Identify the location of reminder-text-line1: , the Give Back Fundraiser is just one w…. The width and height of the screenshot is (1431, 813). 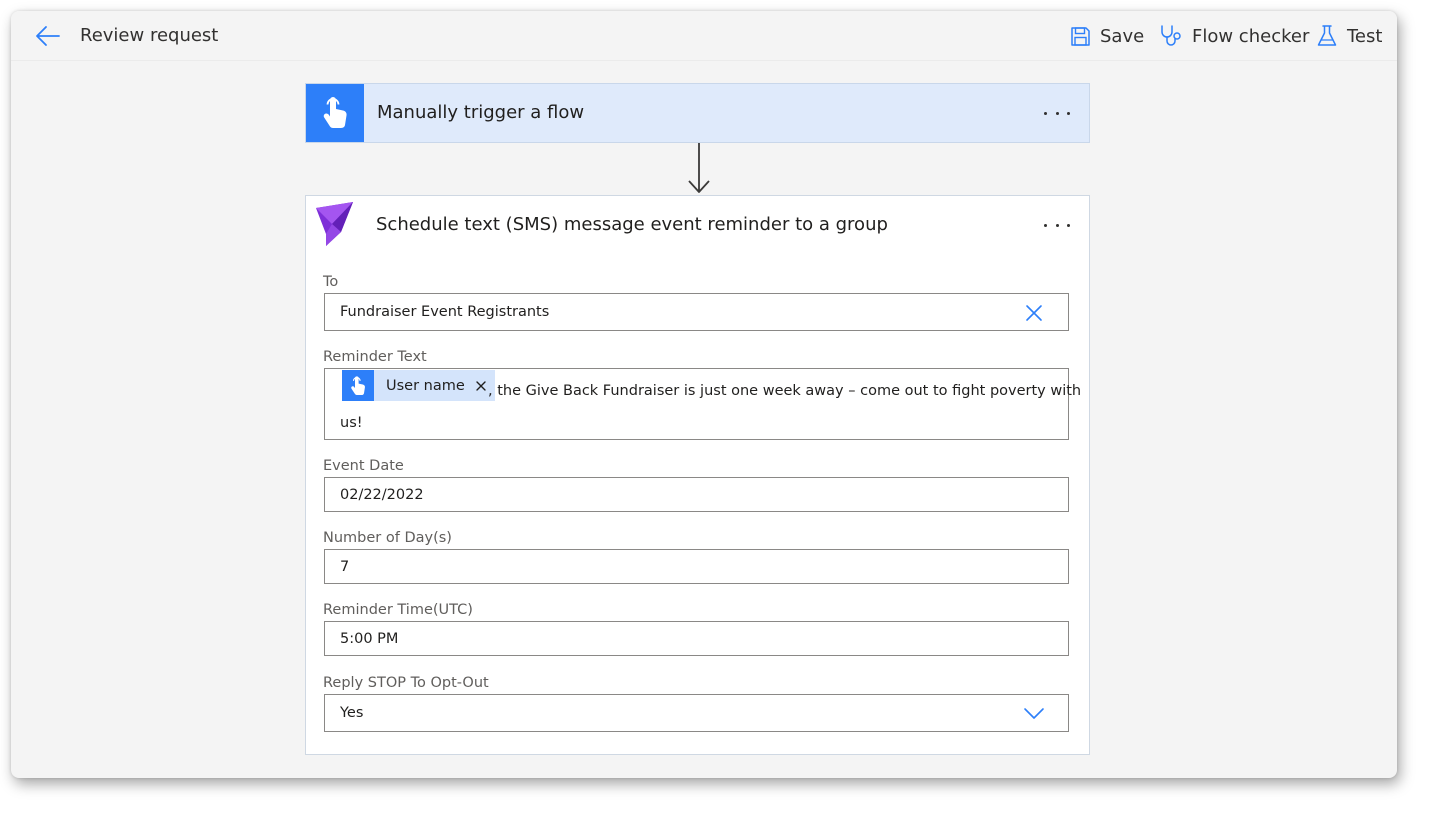
(785, 391).